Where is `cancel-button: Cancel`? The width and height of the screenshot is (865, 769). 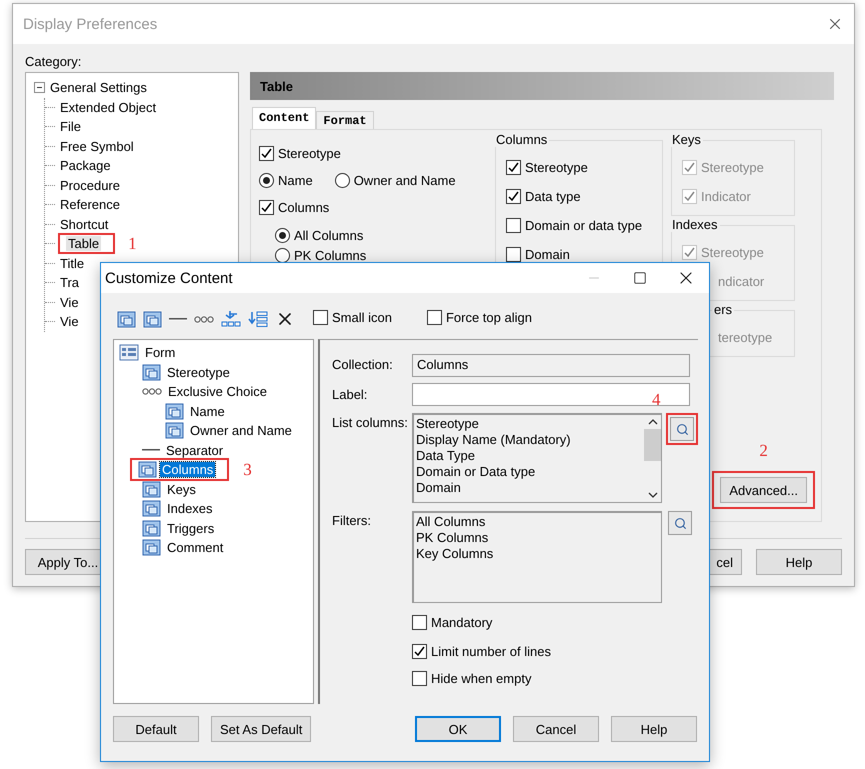
cancel-button: Cancel is located at coordinates (556, 729).